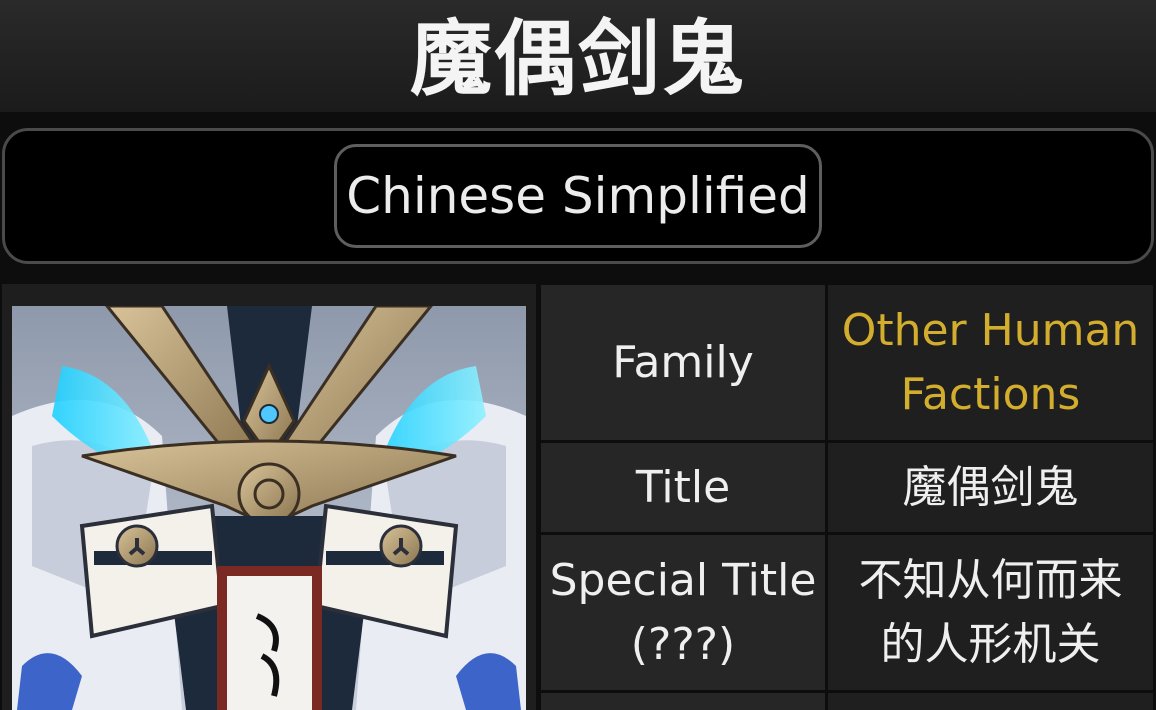 This screenshot has height=710, width=1156. I want to click on family-value-line-1: Other Human, so click(990, 330).